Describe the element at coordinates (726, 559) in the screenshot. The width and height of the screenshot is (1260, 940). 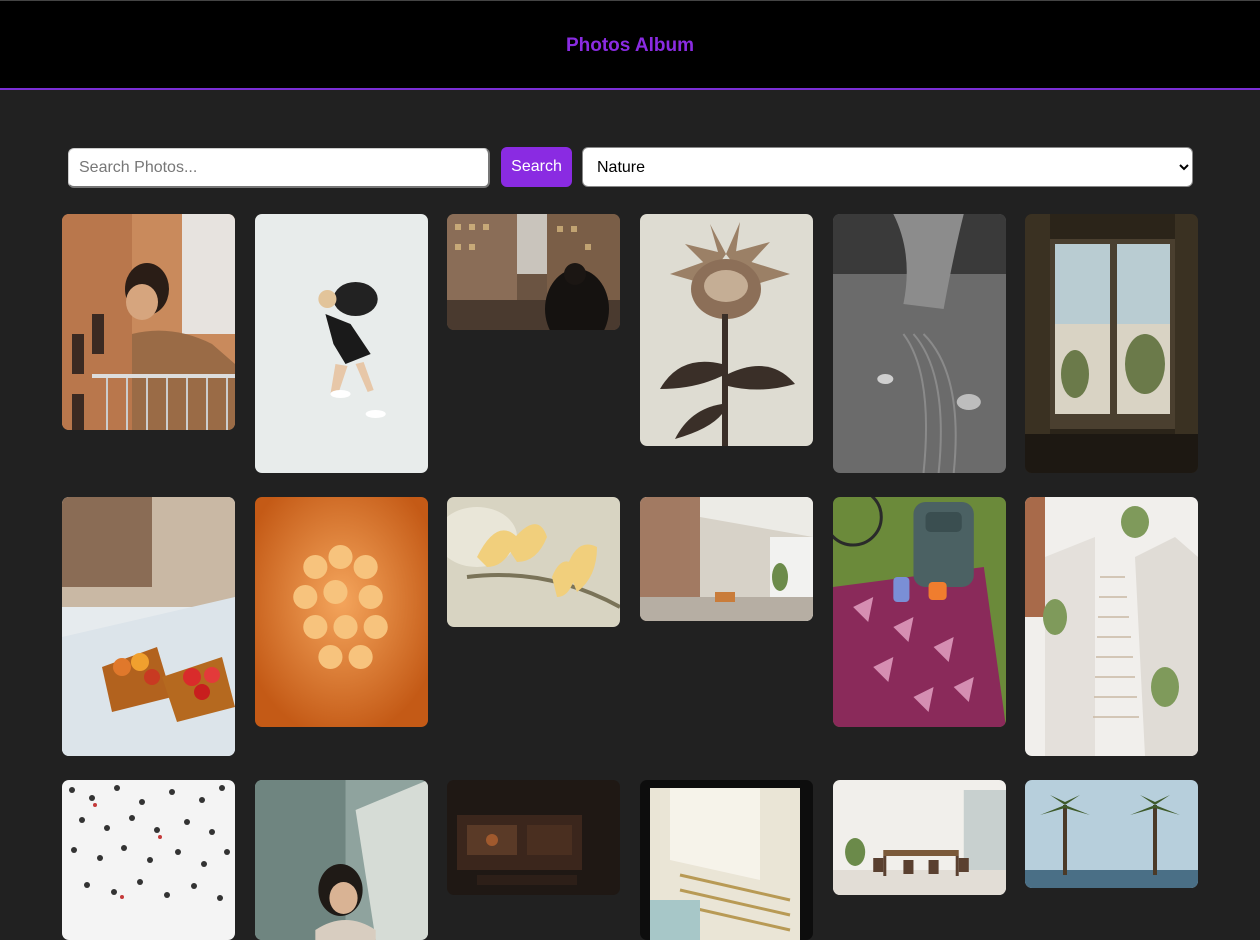
I see `photo-loft-interior` at that location.